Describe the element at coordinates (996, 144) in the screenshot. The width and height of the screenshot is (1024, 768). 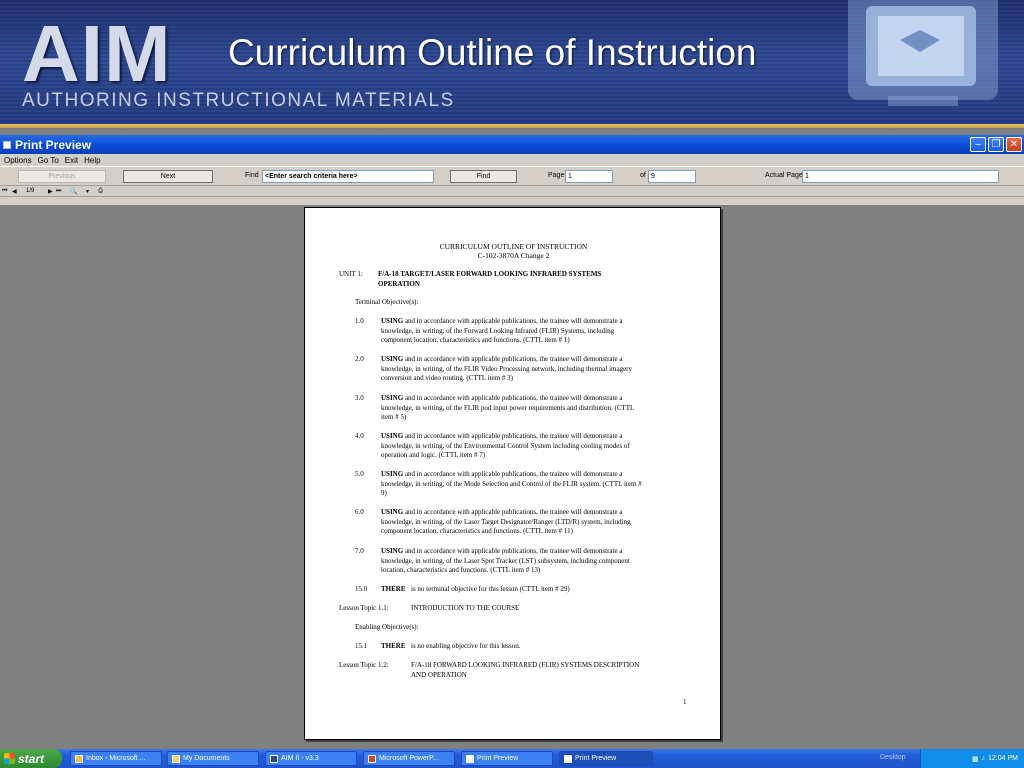
I see `maximize-button: ❐` at that location.